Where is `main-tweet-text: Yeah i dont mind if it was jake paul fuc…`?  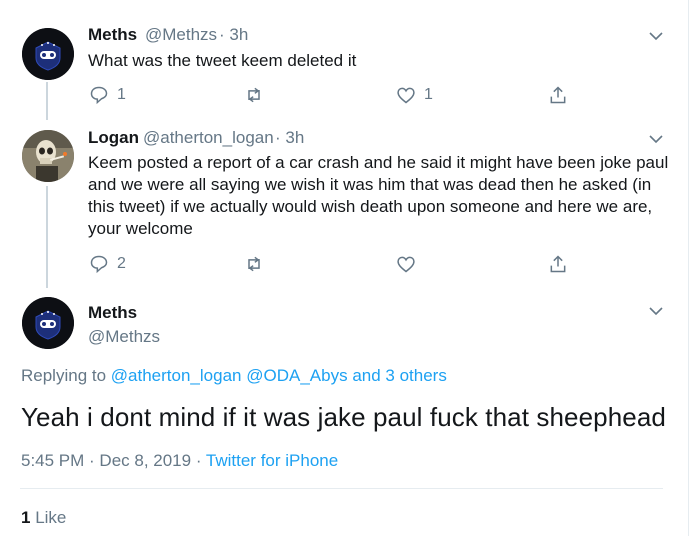
main-tweet-text: Yeah i dont mind if it was jake paul fuc… is located at coordinates (343, 417).